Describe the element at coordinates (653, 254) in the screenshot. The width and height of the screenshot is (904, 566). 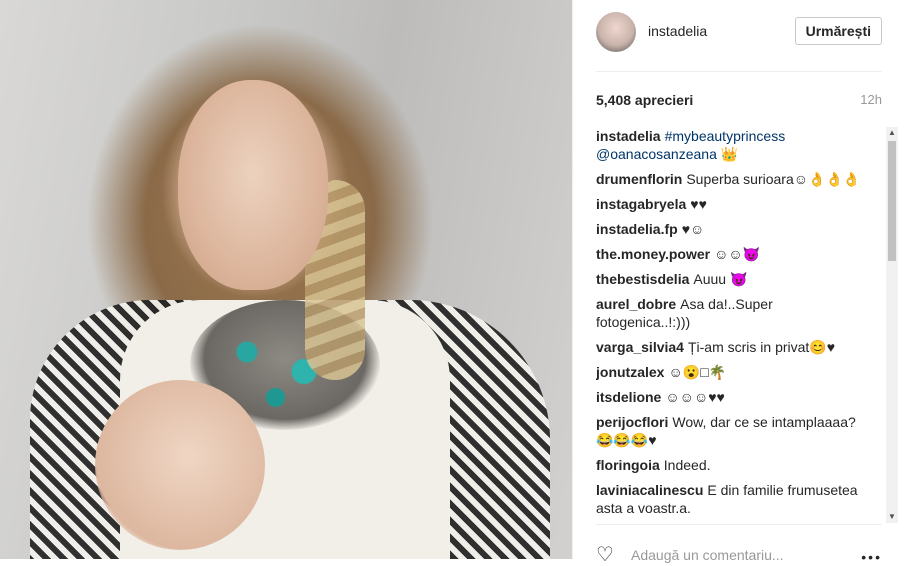
I see `comment-user: the.money.power` at that location.